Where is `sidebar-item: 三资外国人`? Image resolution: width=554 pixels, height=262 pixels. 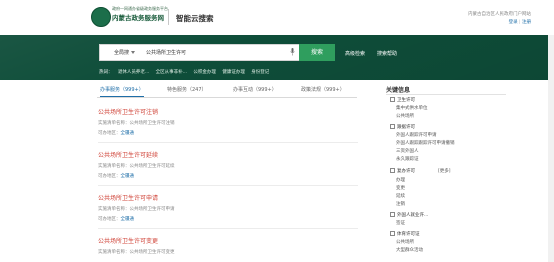
sidebar-item: 三资外国人 is located at coordinates (407, 151).